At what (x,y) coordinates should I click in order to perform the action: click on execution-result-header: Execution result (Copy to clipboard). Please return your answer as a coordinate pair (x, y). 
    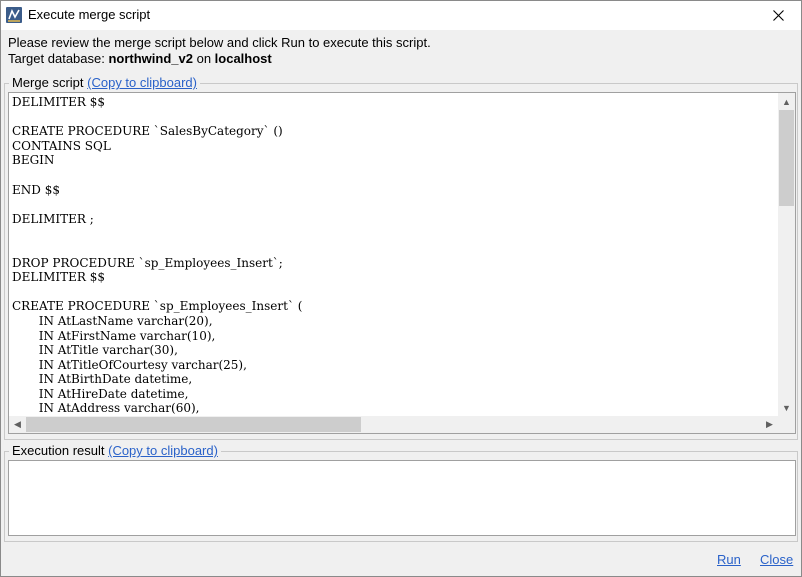
    Looking at the image, I should click on (115, 450).